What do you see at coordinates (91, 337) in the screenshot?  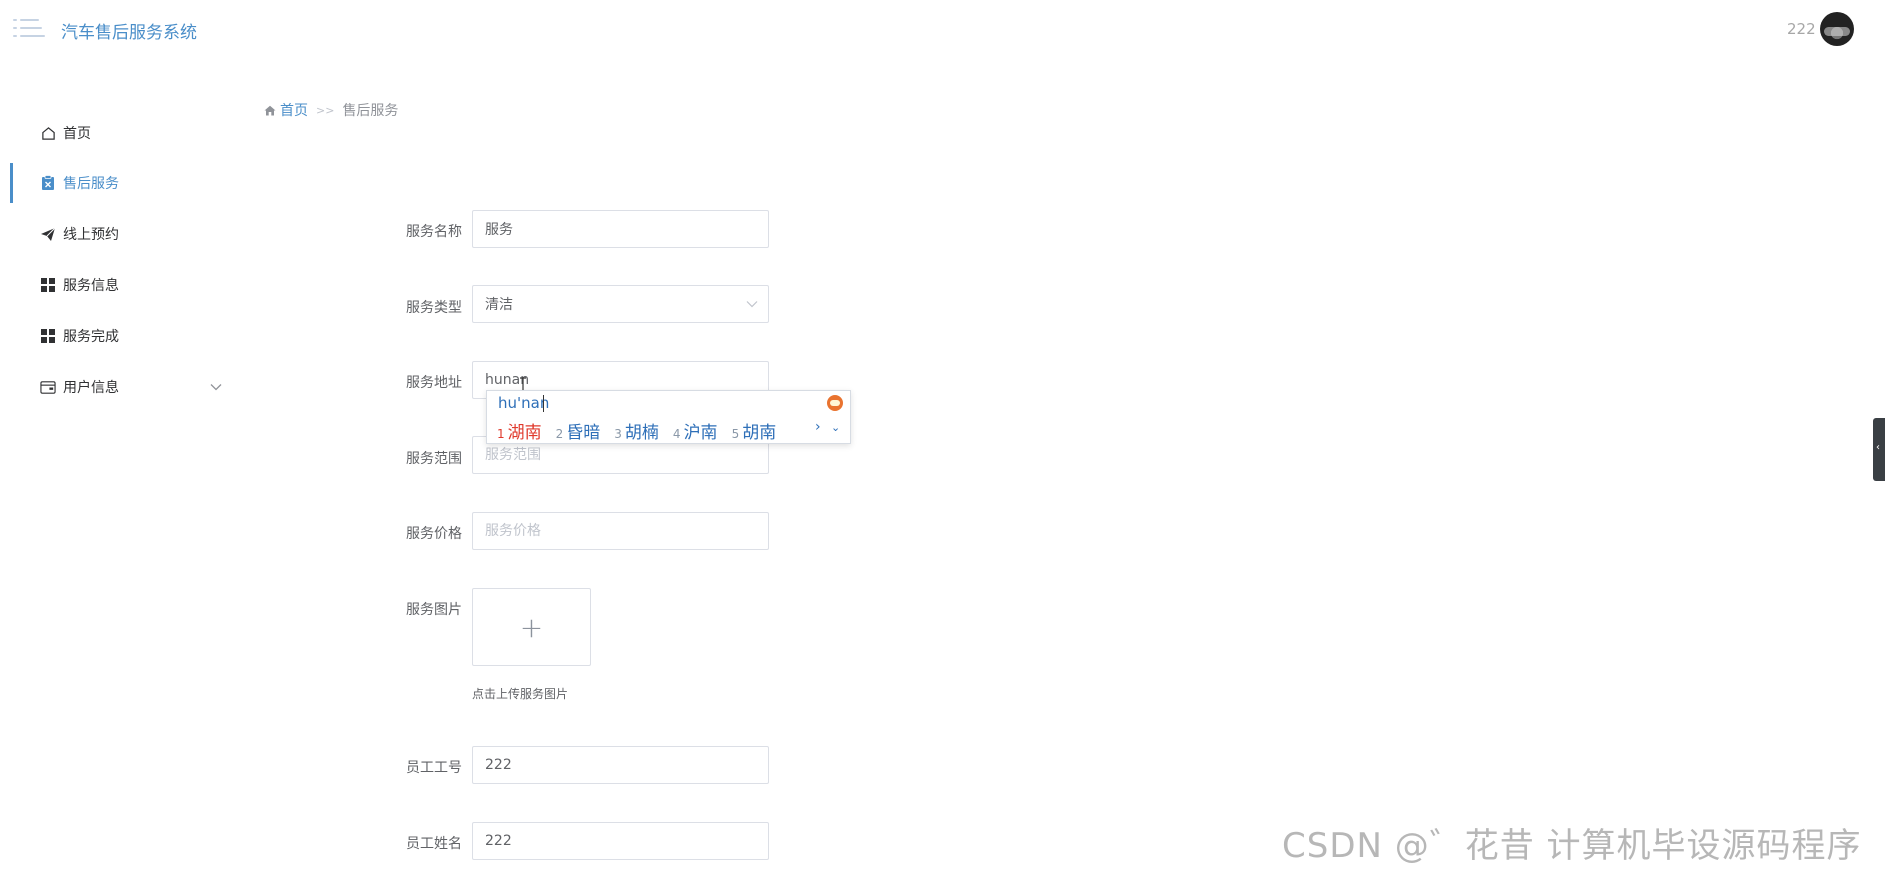 I see `sidebar-item-label: 服务完成` at bounding box center [91, 337].